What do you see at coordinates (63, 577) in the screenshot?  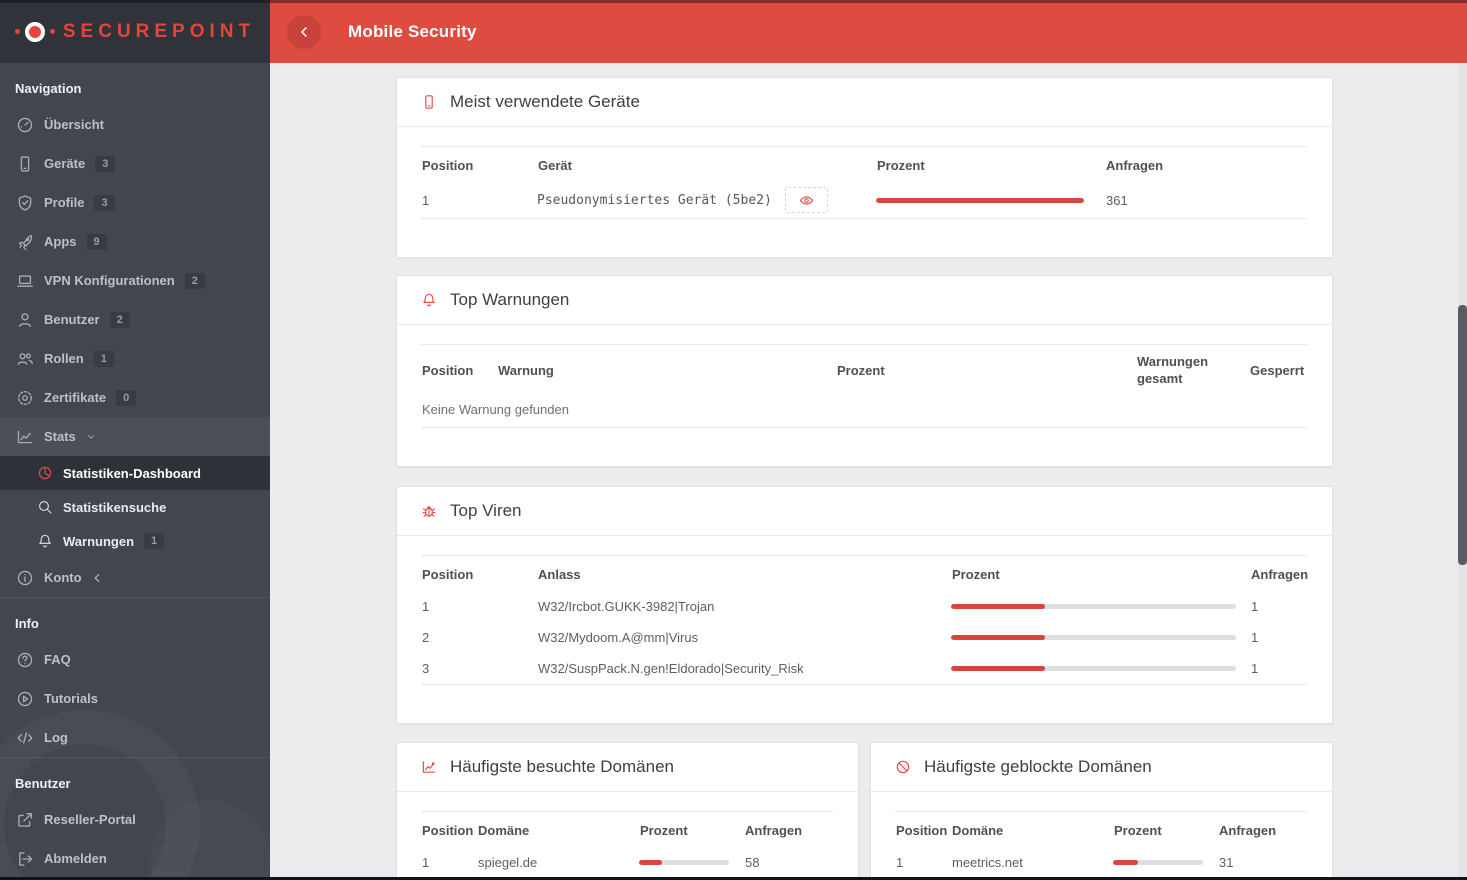 I see `sidebar-item-label: Konto` at bounding box center [63, 577].